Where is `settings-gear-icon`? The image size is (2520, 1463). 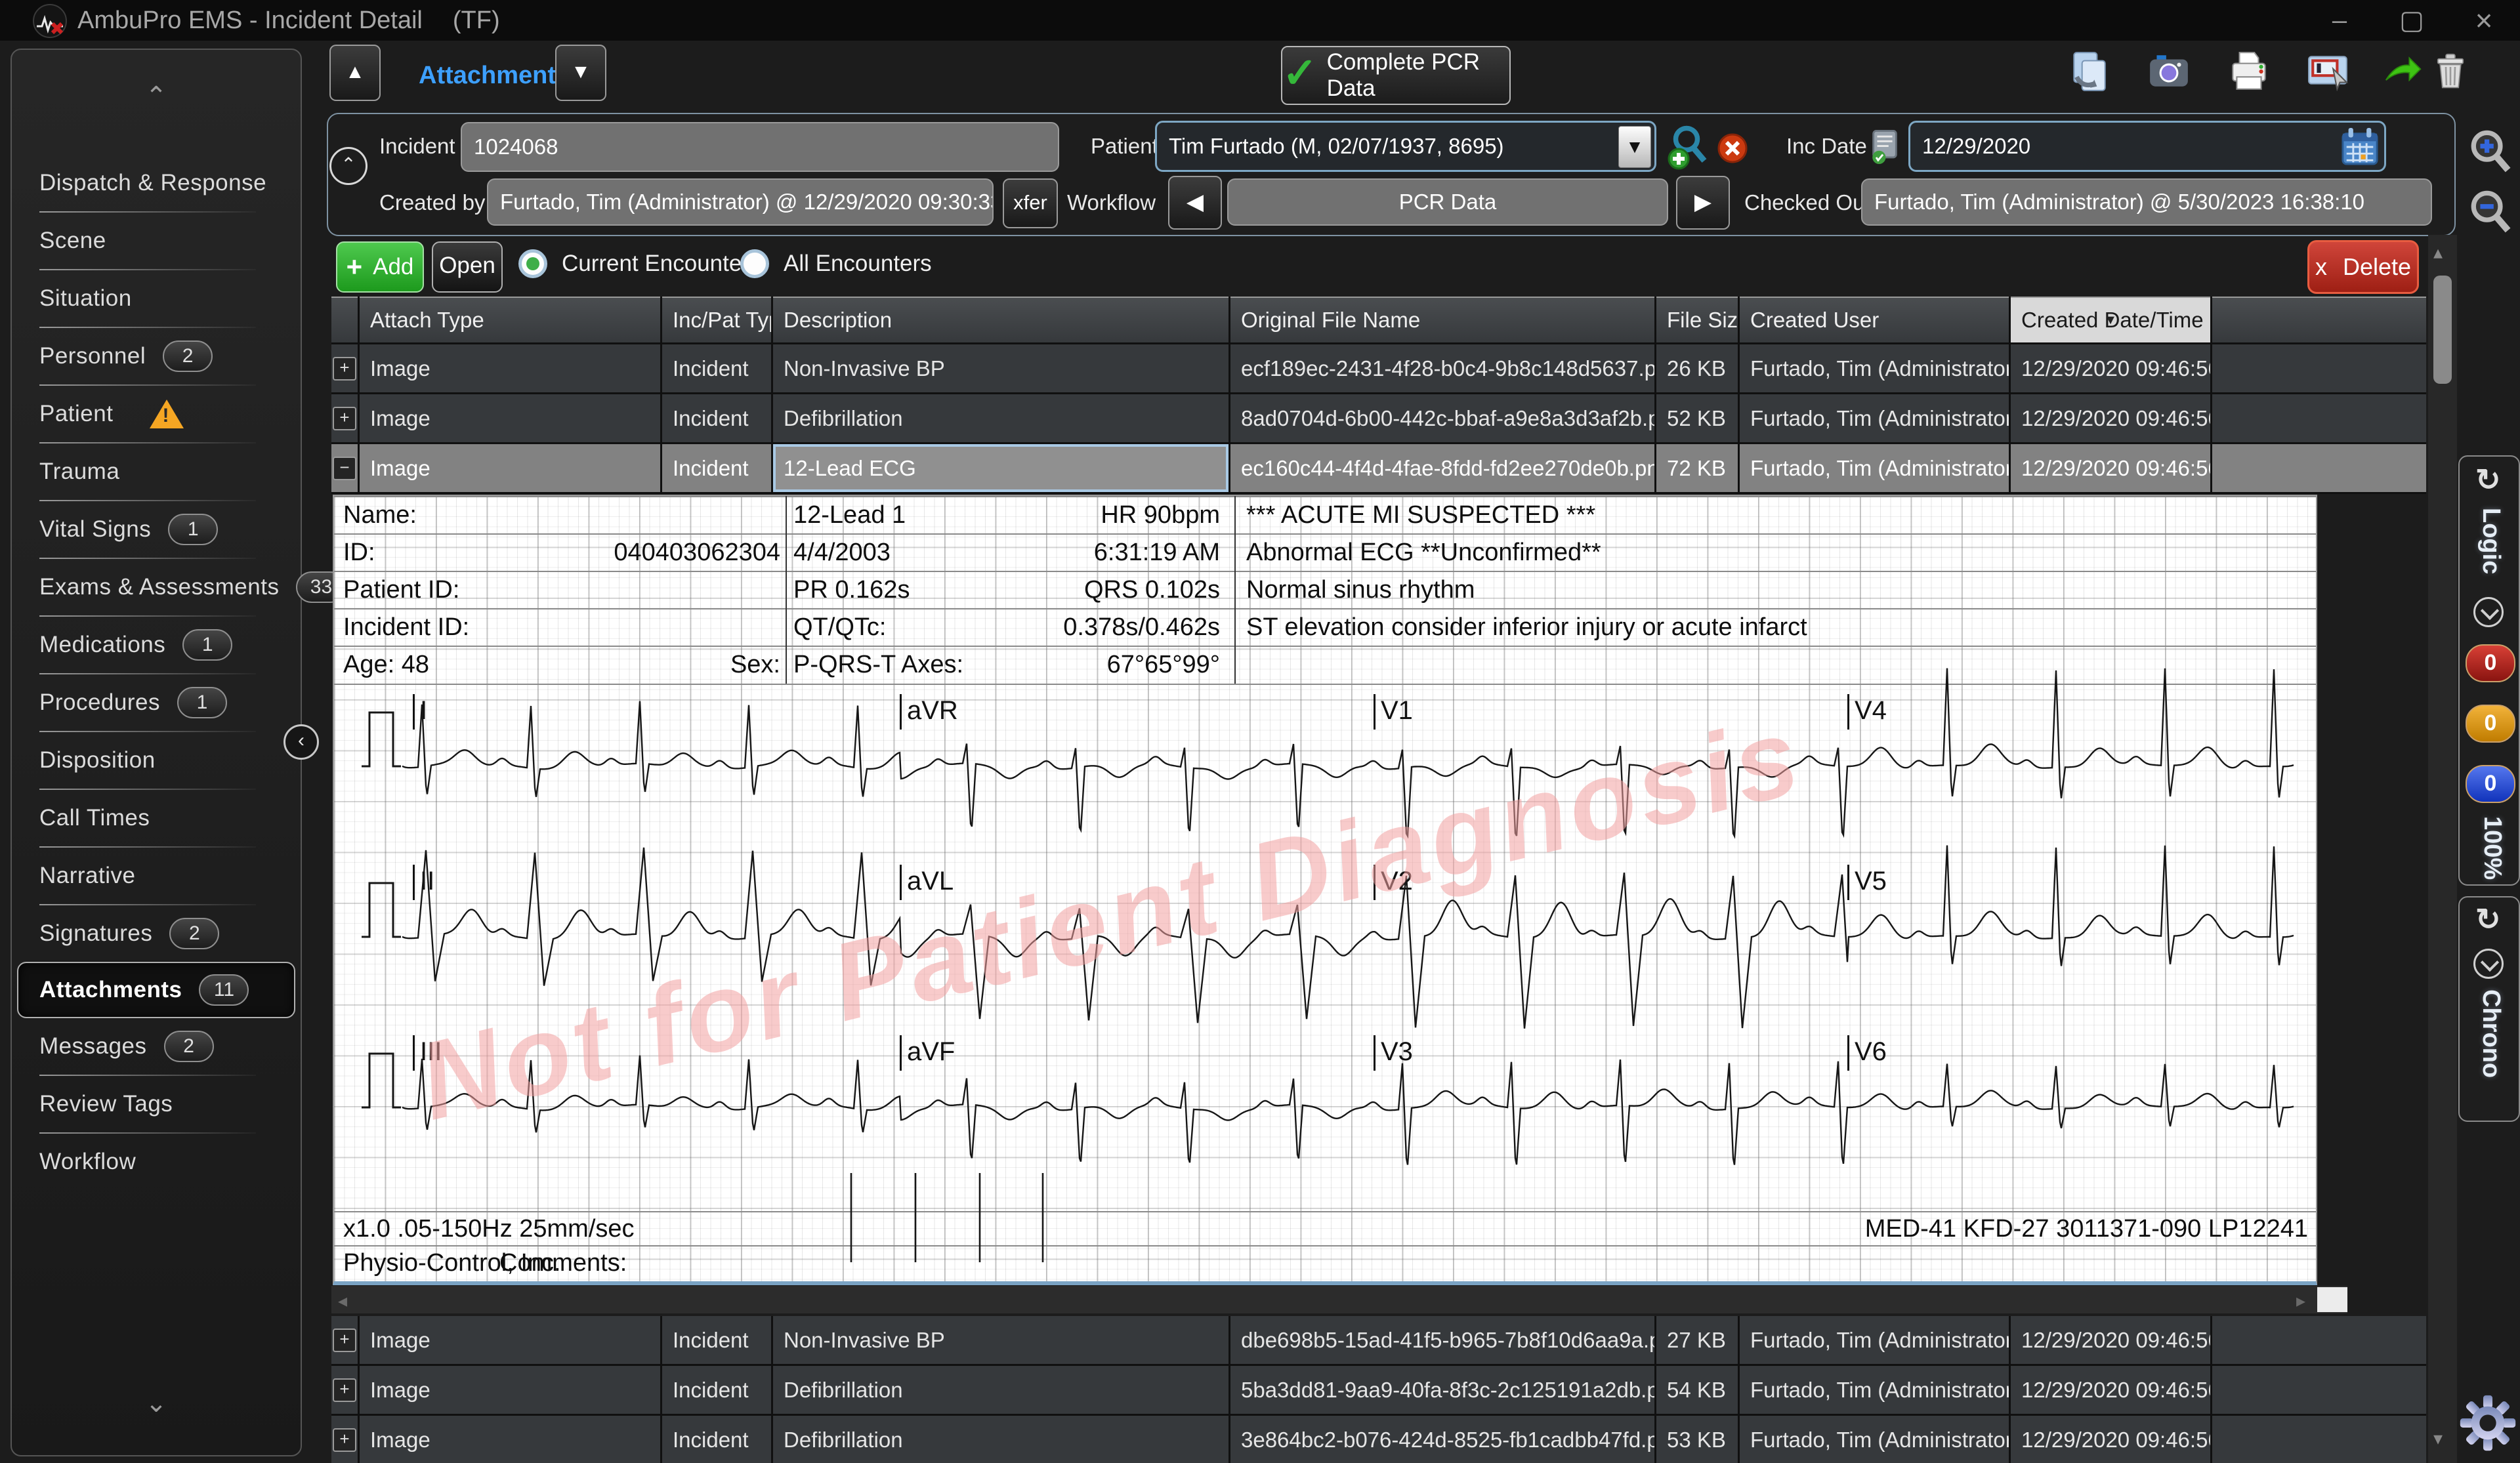 settings-gear-icon is located at coordinates (2487, 1423).